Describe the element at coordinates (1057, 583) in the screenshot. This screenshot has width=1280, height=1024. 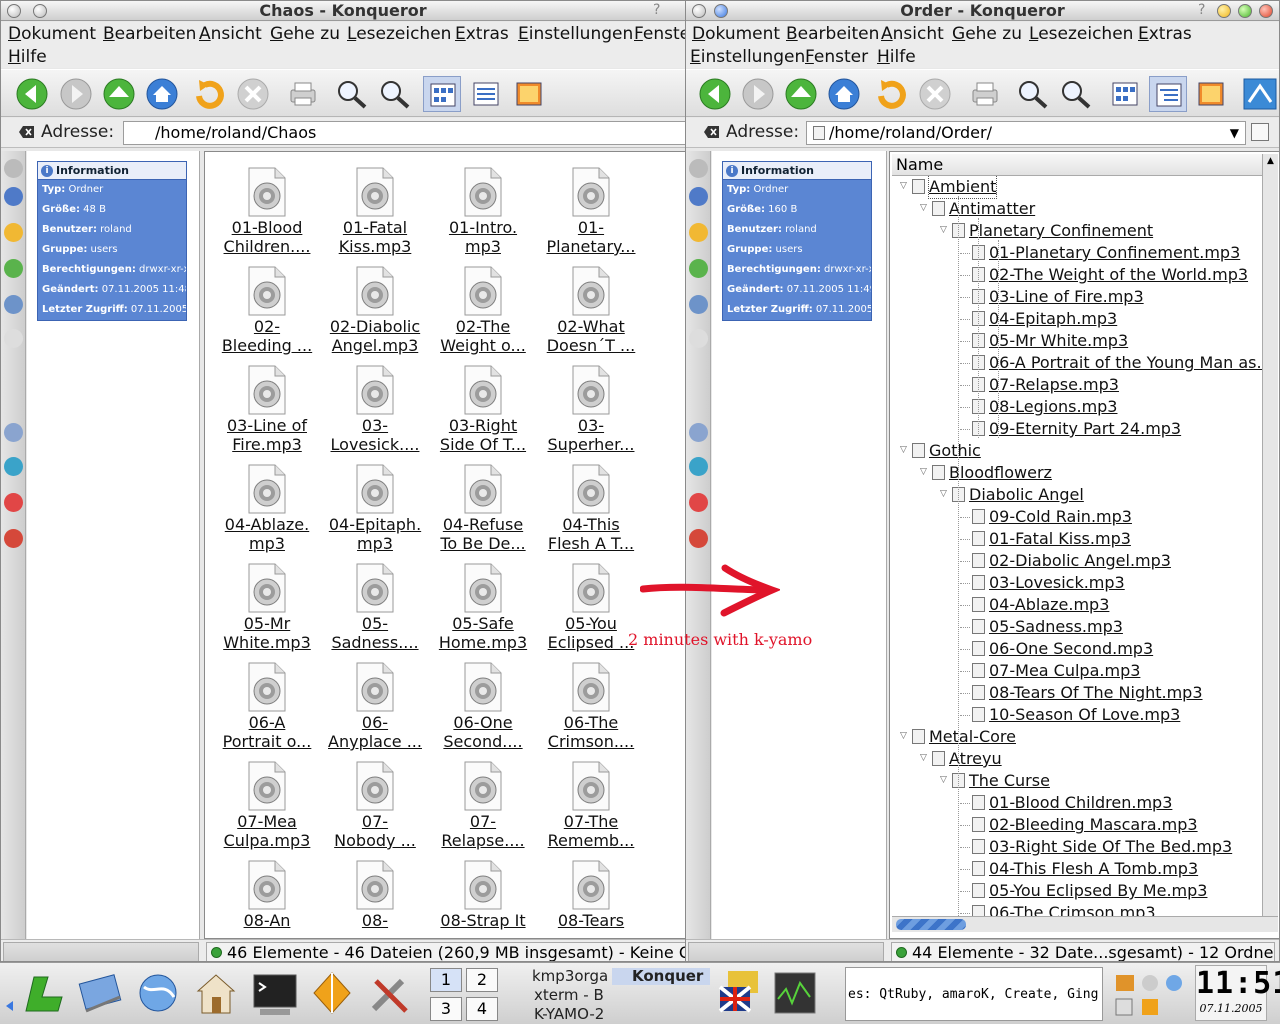
I see `tree-file-row: 03-Lovesick.mp3` at that location.